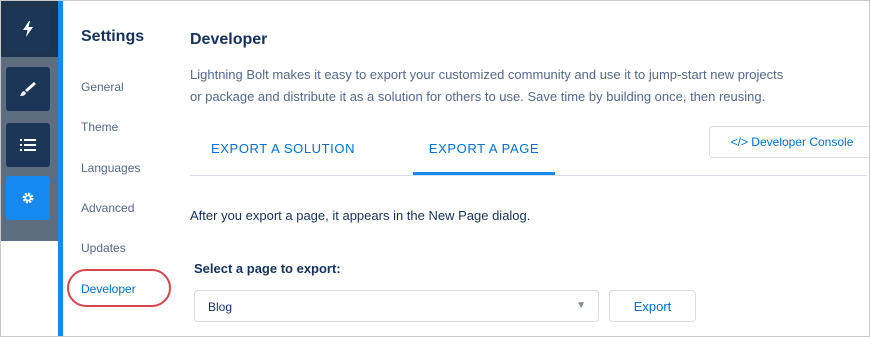  What do you see at coordinates (119, 288) in the screenshot?
I see `highlight-ring` at bounding box center [119, 288].